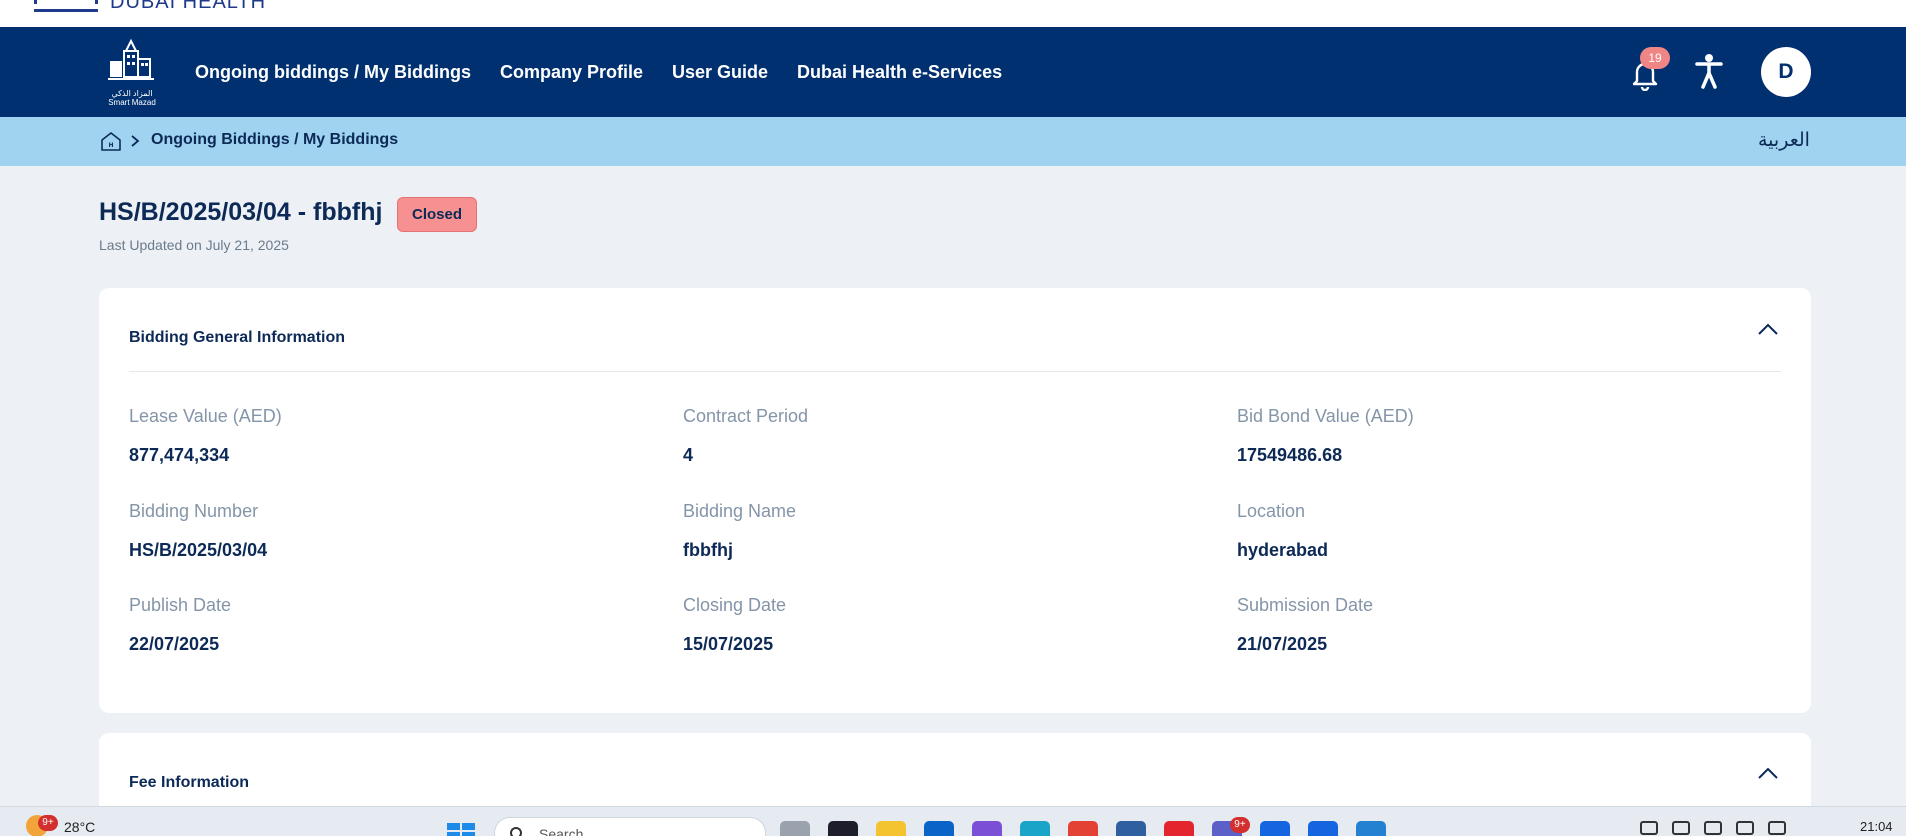 This screenshot has height=836, width=1906. I want to click on fee-info-title: Fee Information, so click(189, 782).